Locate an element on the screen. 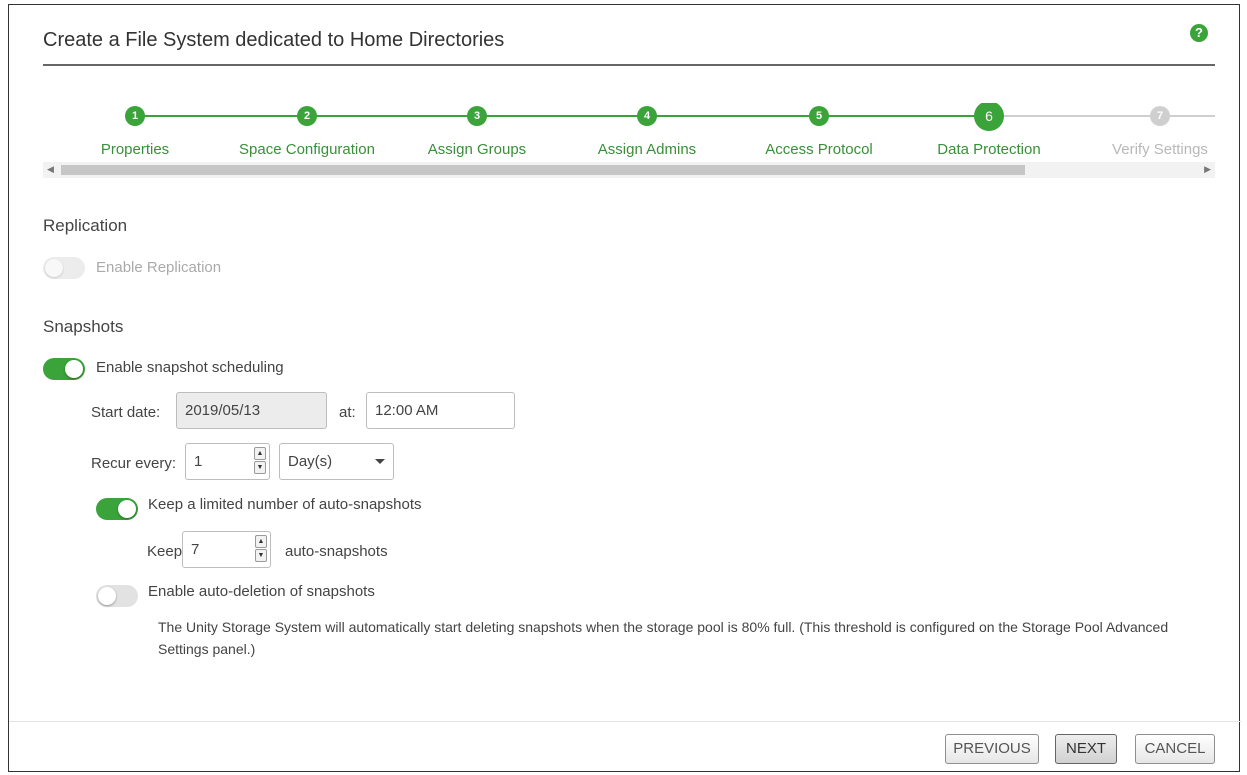 The height and width of the screenshot is (775, 1247). auto-deletion-toggle is located at coordinates (117, 596).